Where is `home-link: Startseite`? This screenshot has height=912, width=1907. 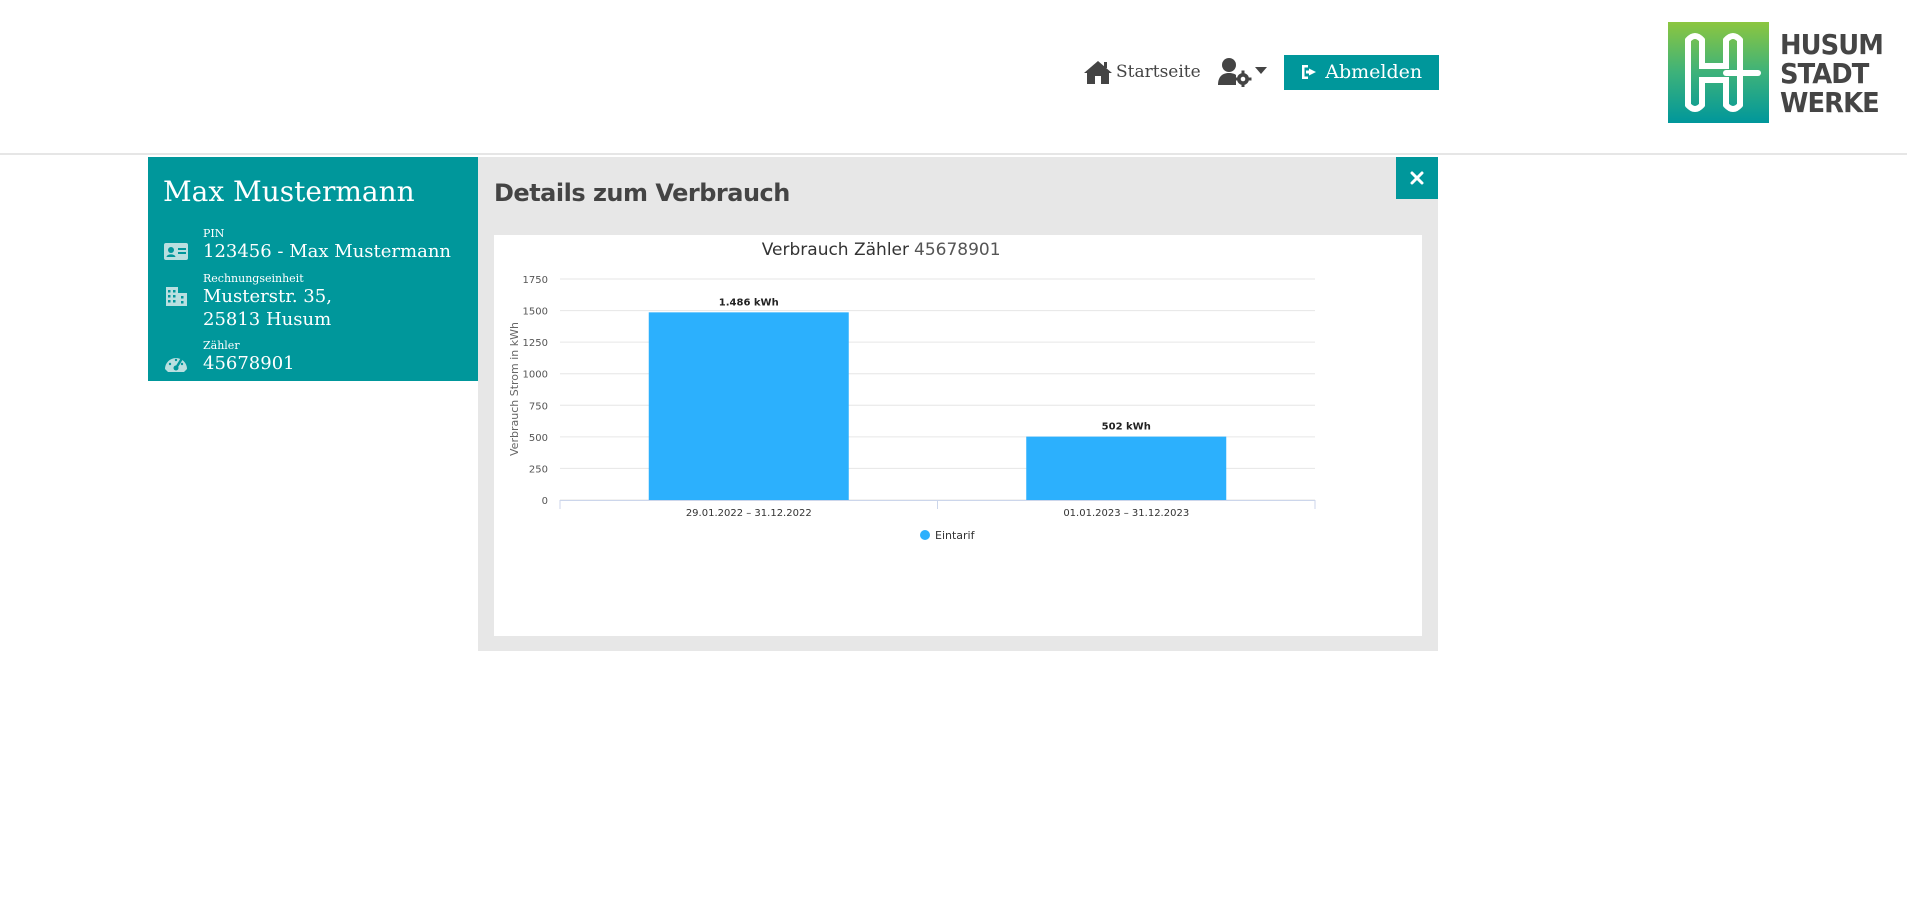 home-link: Startseite is located at coordinates (1142, 72).